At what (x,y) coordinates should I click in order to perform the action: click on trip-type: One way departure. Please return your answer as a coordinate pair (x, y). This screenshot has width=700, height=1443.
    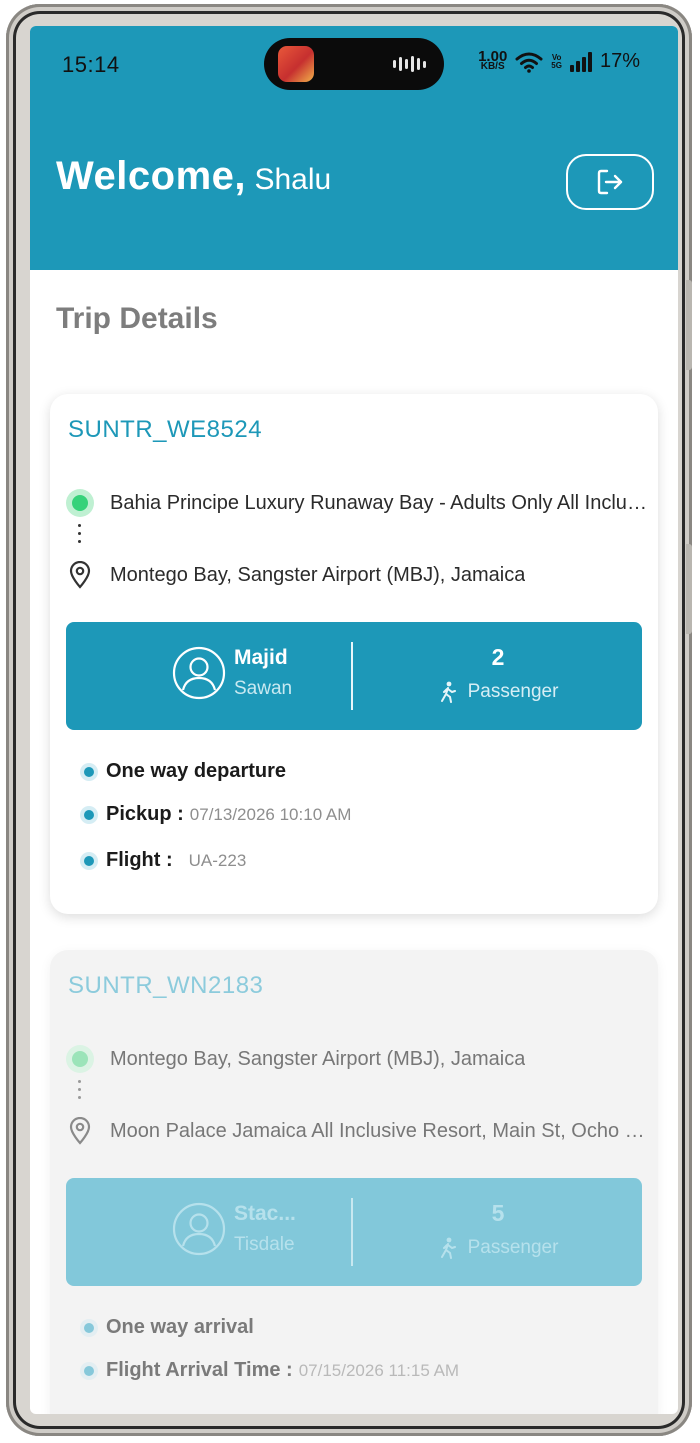
    Looking at the image, I should click on (196, 771).